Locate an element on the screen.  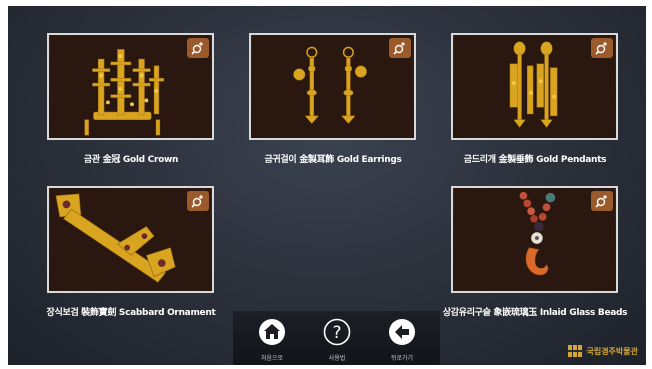
back-button: 뒤로가기 is located at coordinates (402, 340).